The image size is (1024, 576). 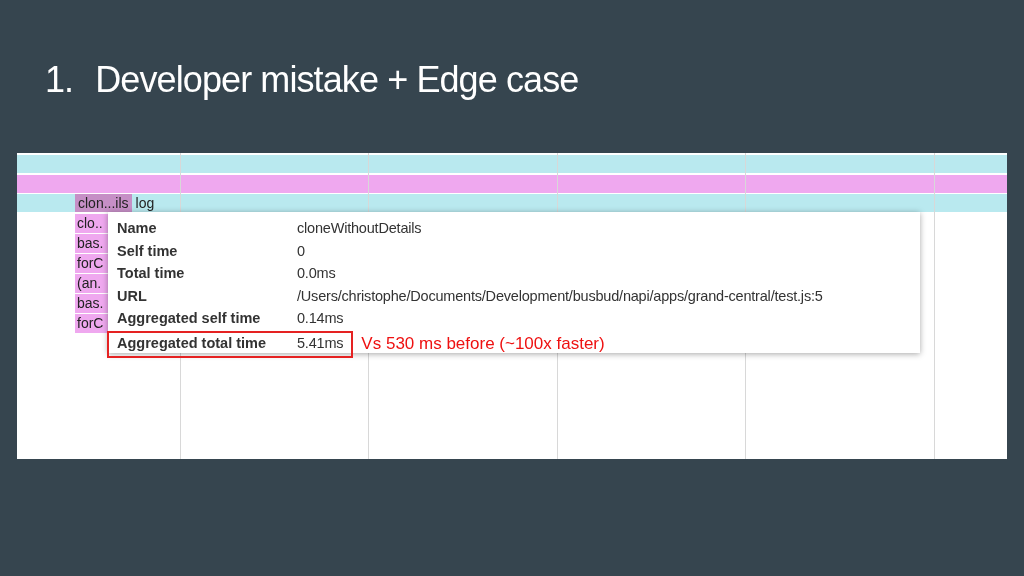 What do you see at coordinates (91, 283) in the screenshot?
I see `flame-block: (an.` at bounding box center [91, 283].